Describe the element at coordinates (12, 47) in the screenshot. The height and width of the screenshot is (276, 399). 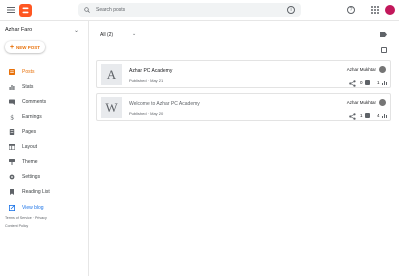
I see `plus-icon: +` at that location.